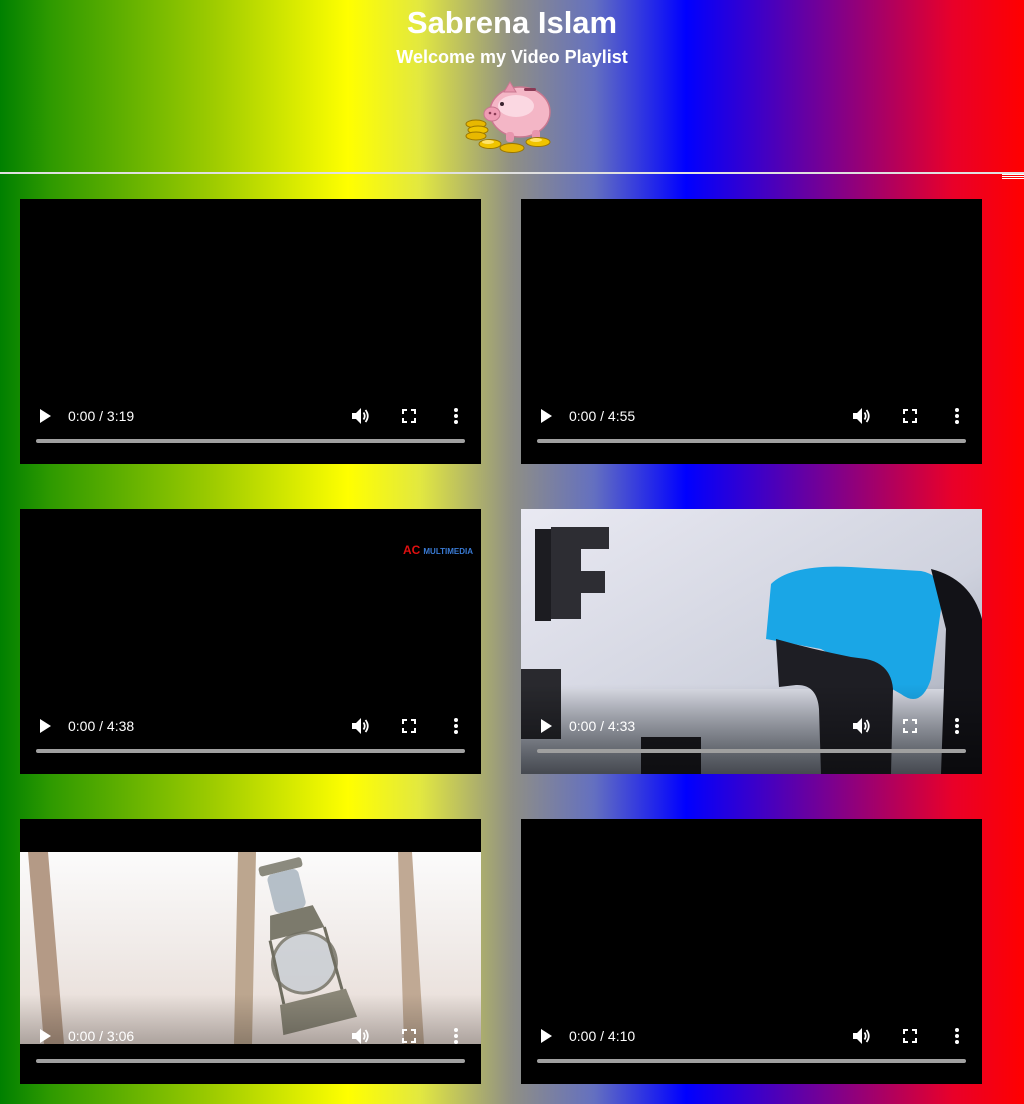  I want to click on resize-grip, so click(1013, 177).